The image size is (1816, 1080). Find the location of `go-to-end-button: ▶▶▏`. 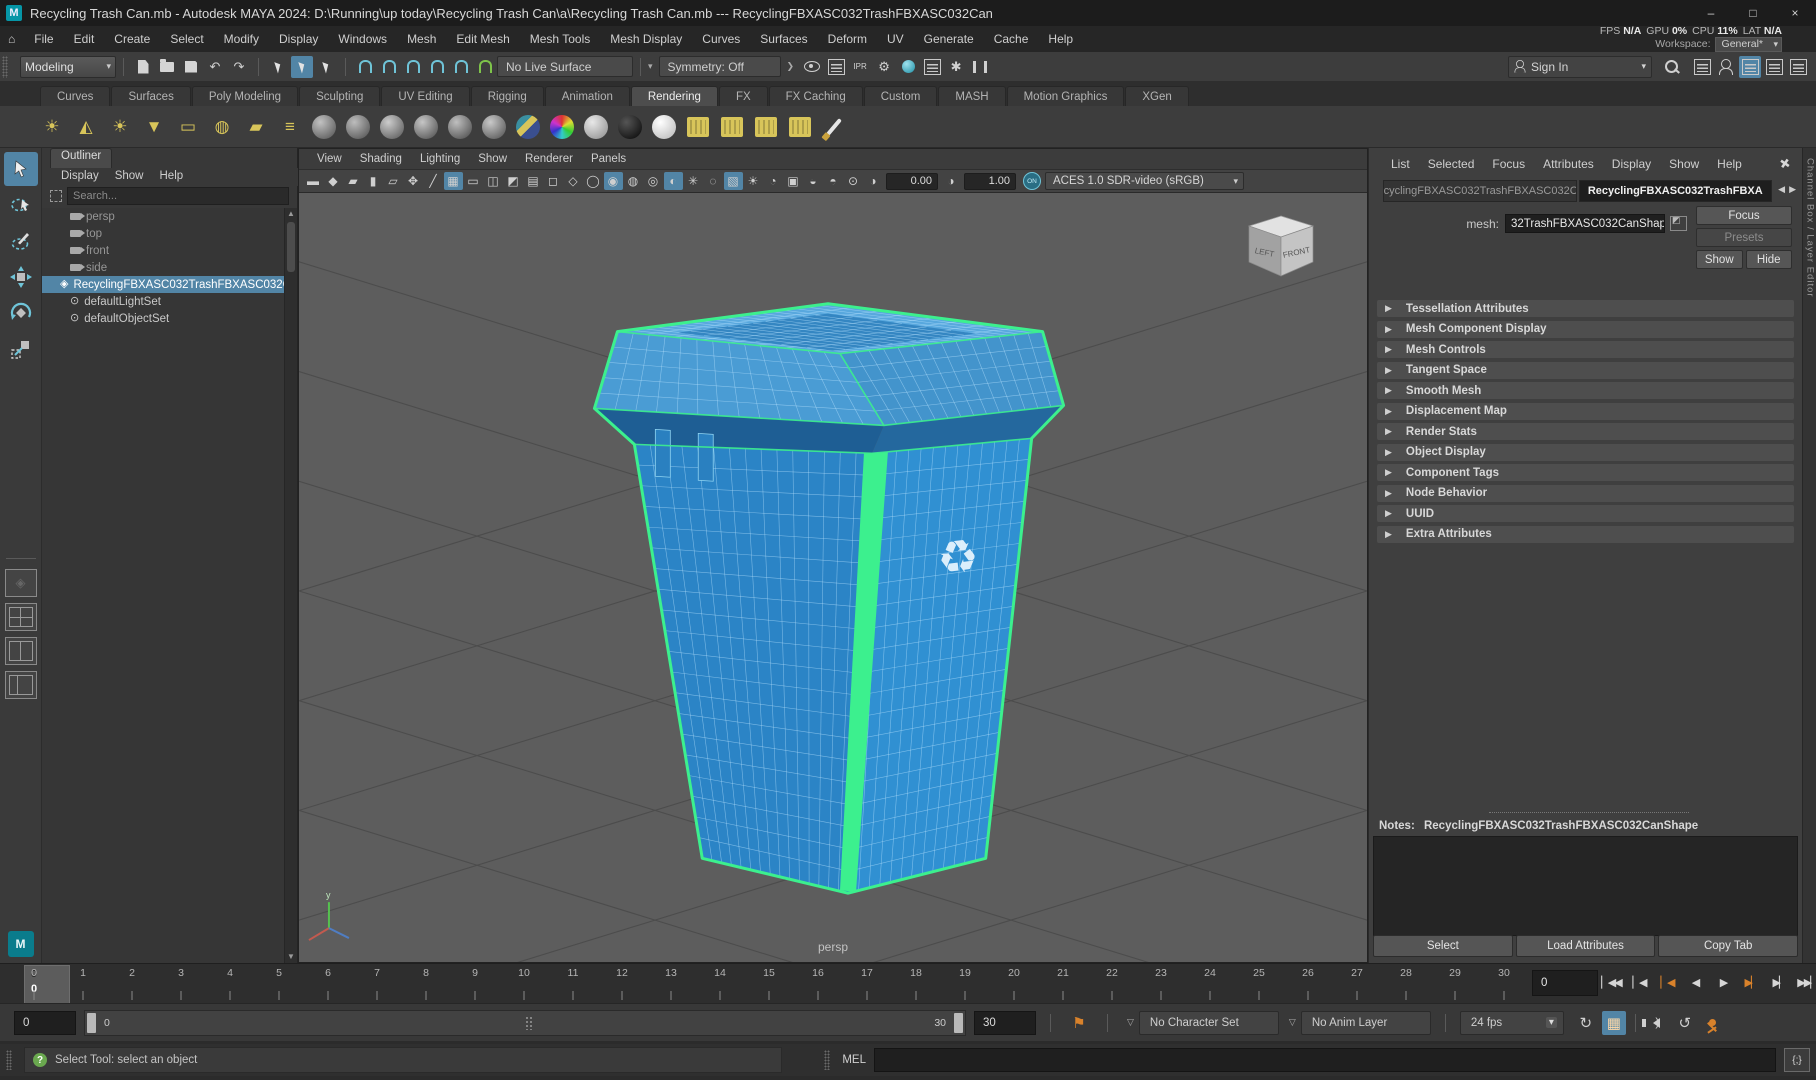

go-to-end-button: ▶▶▏ is located at coordinates (1805, 982).